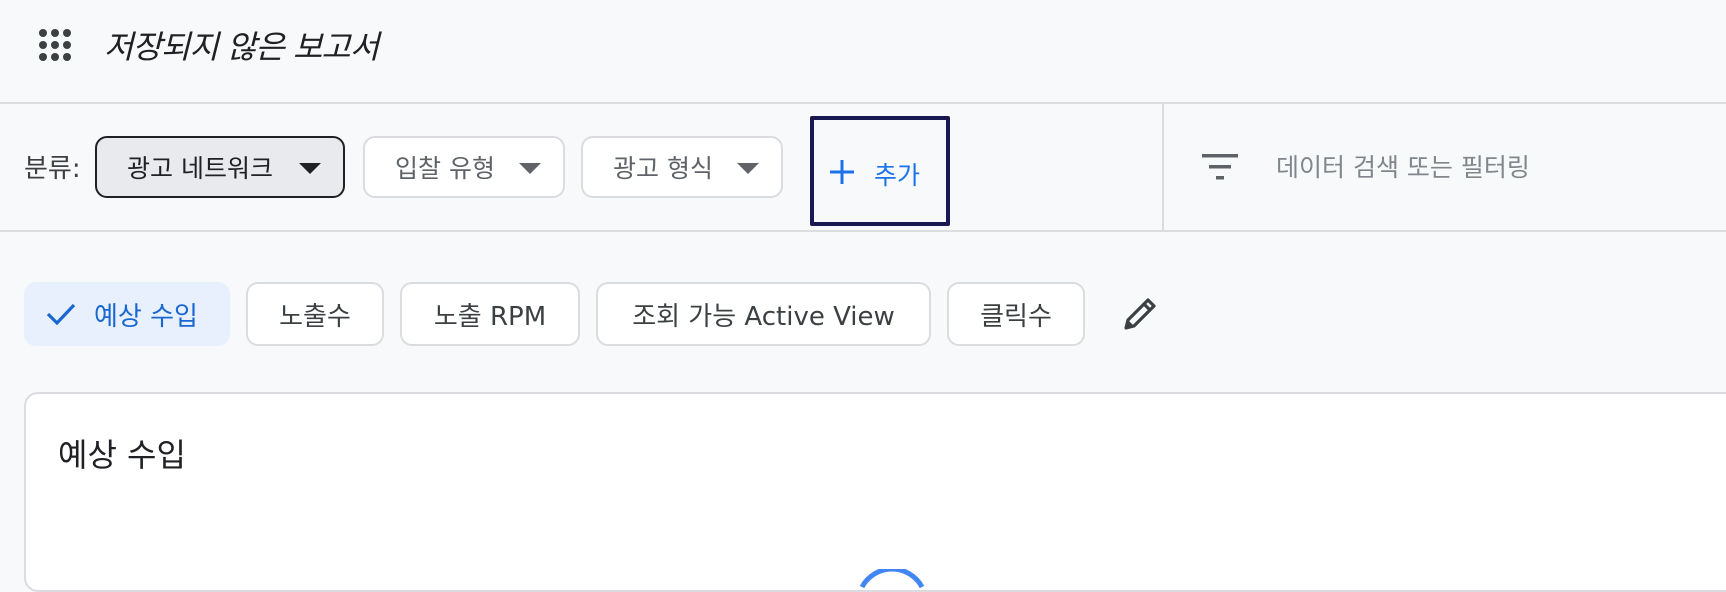 The width and height of the screenshot is (1726, 592). I want to click on metric-chip-clicks: 클릭수, so click(1016, 314).